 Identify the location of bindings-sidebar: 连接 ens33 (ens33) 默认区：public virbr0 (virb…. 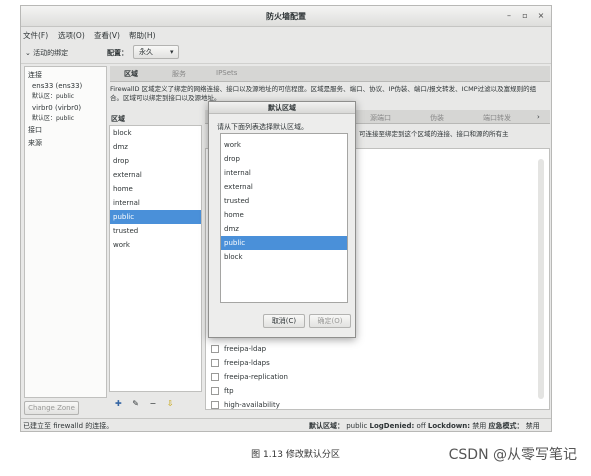
(65, 232).